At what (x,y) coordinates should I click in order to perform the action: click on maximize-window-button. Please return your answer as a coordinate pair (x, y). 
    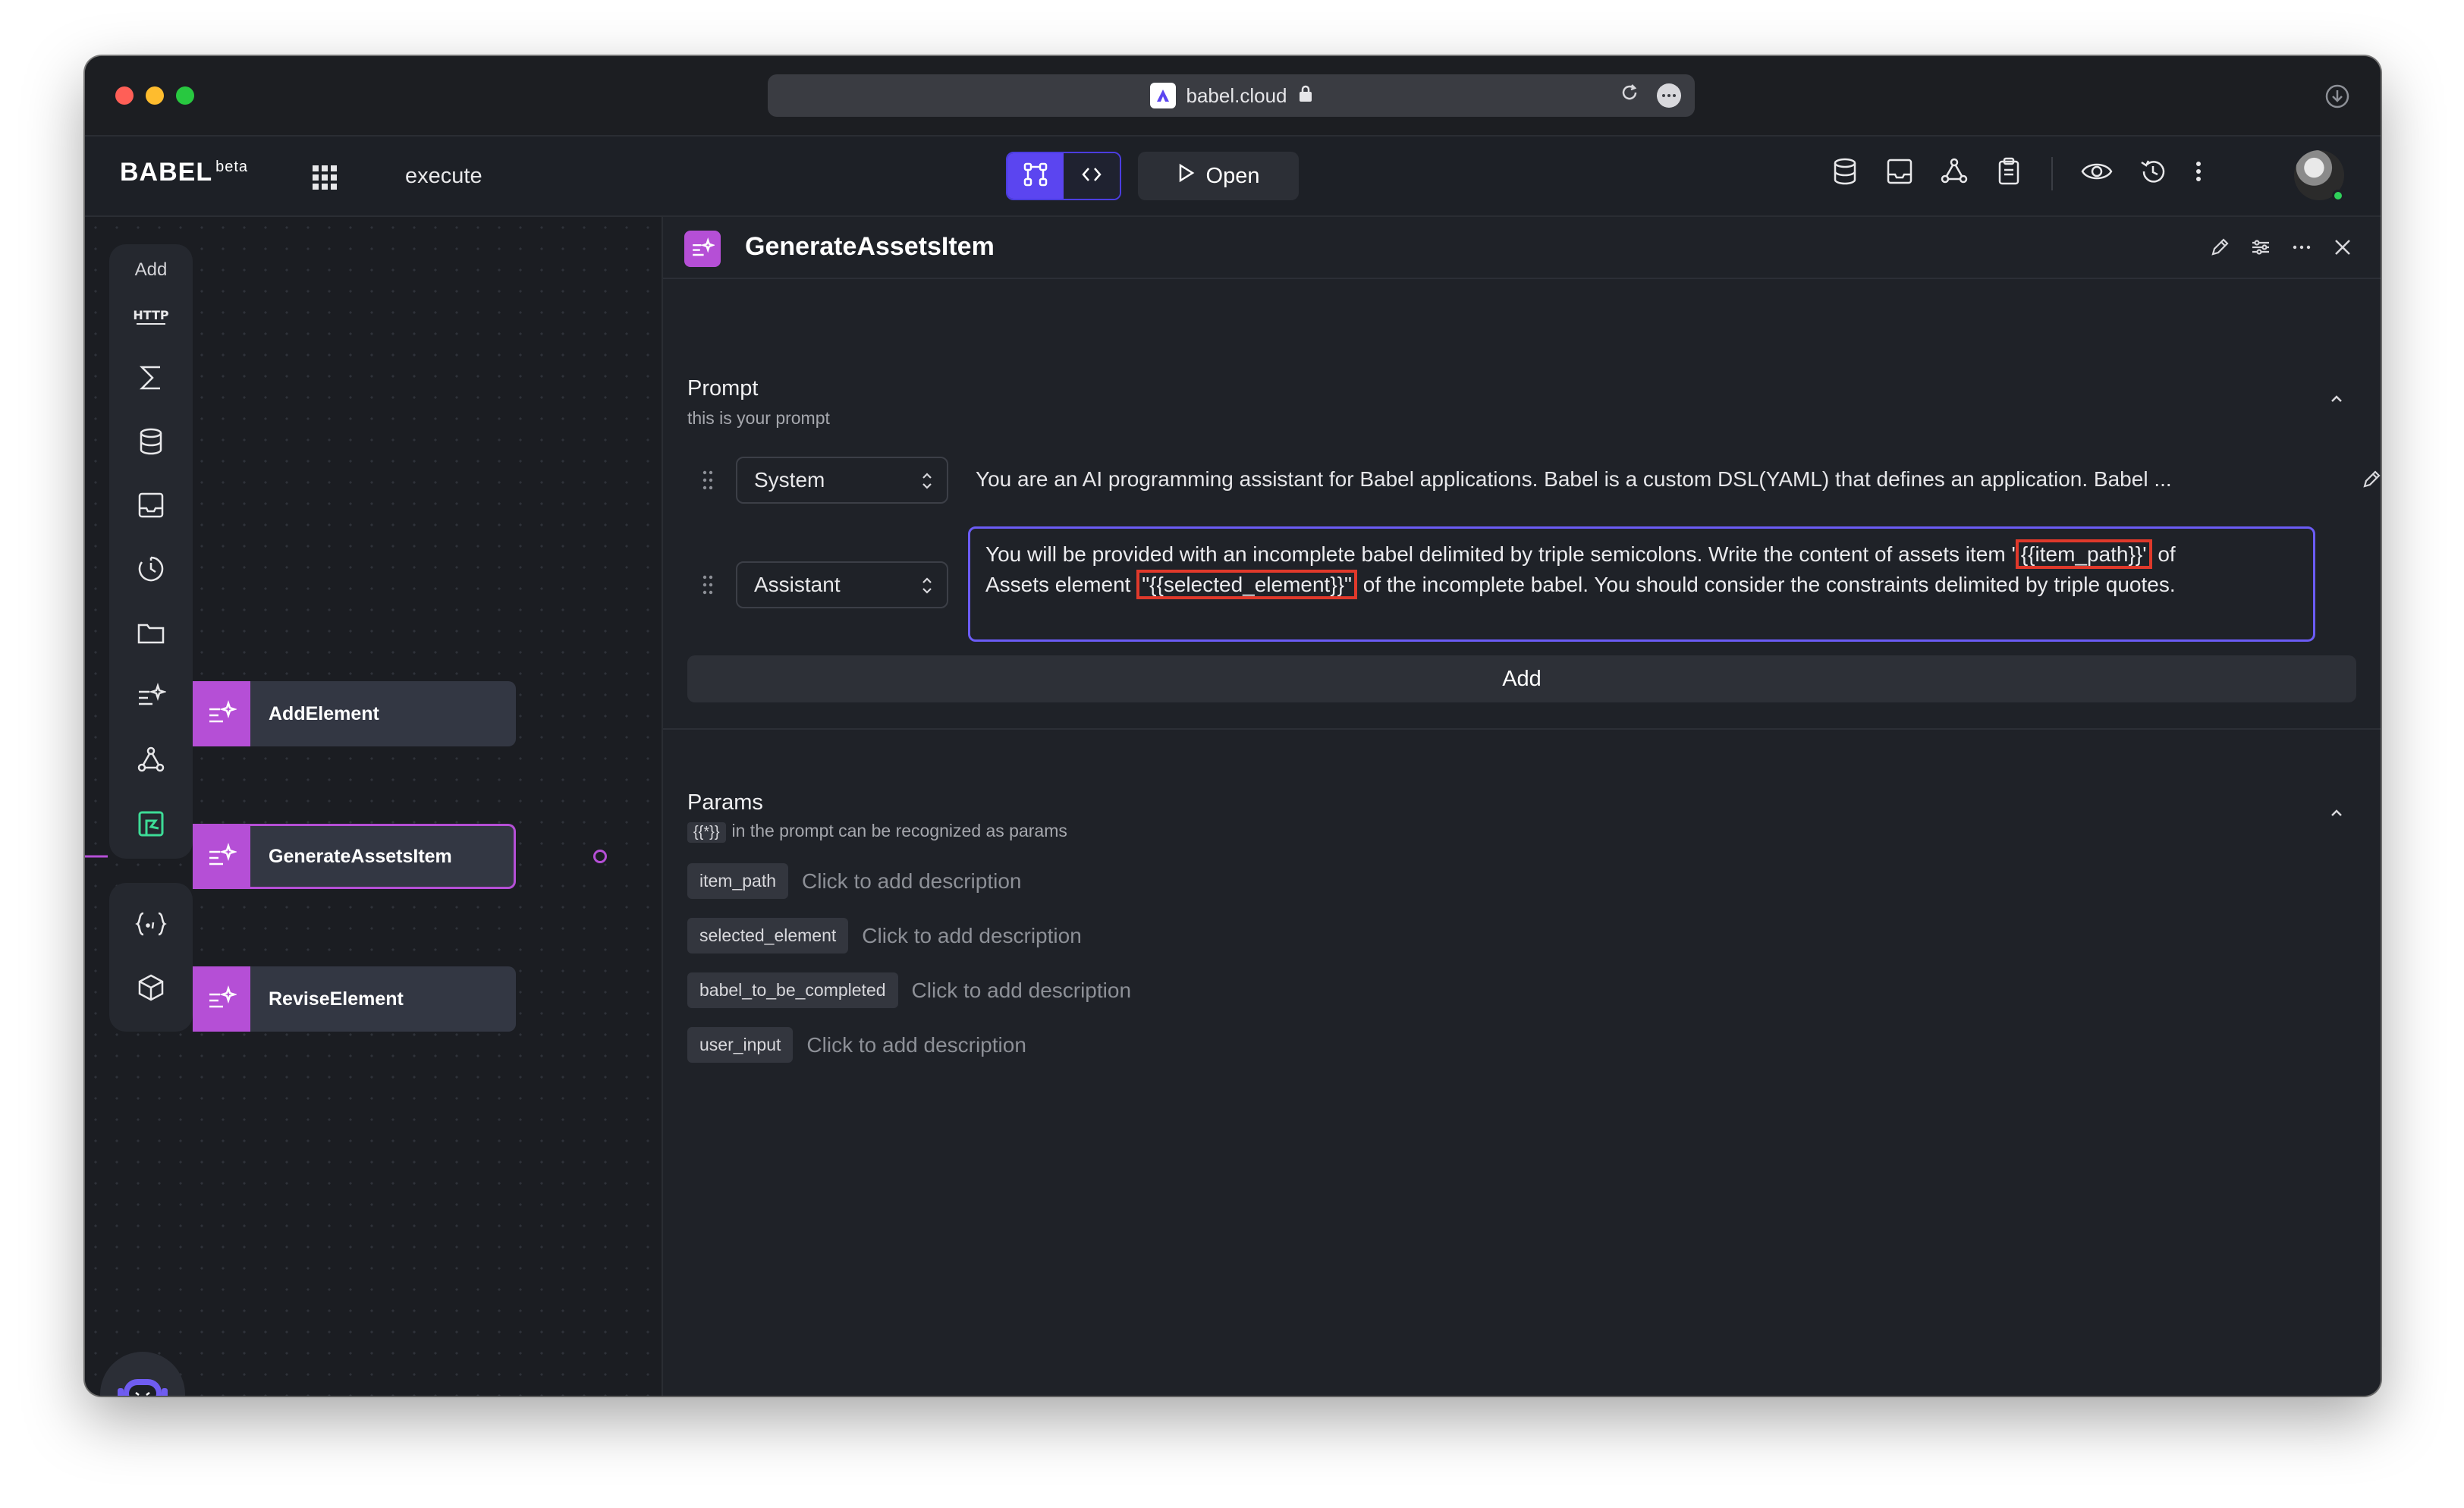
    Looking at the image, I should click on (185, 95).